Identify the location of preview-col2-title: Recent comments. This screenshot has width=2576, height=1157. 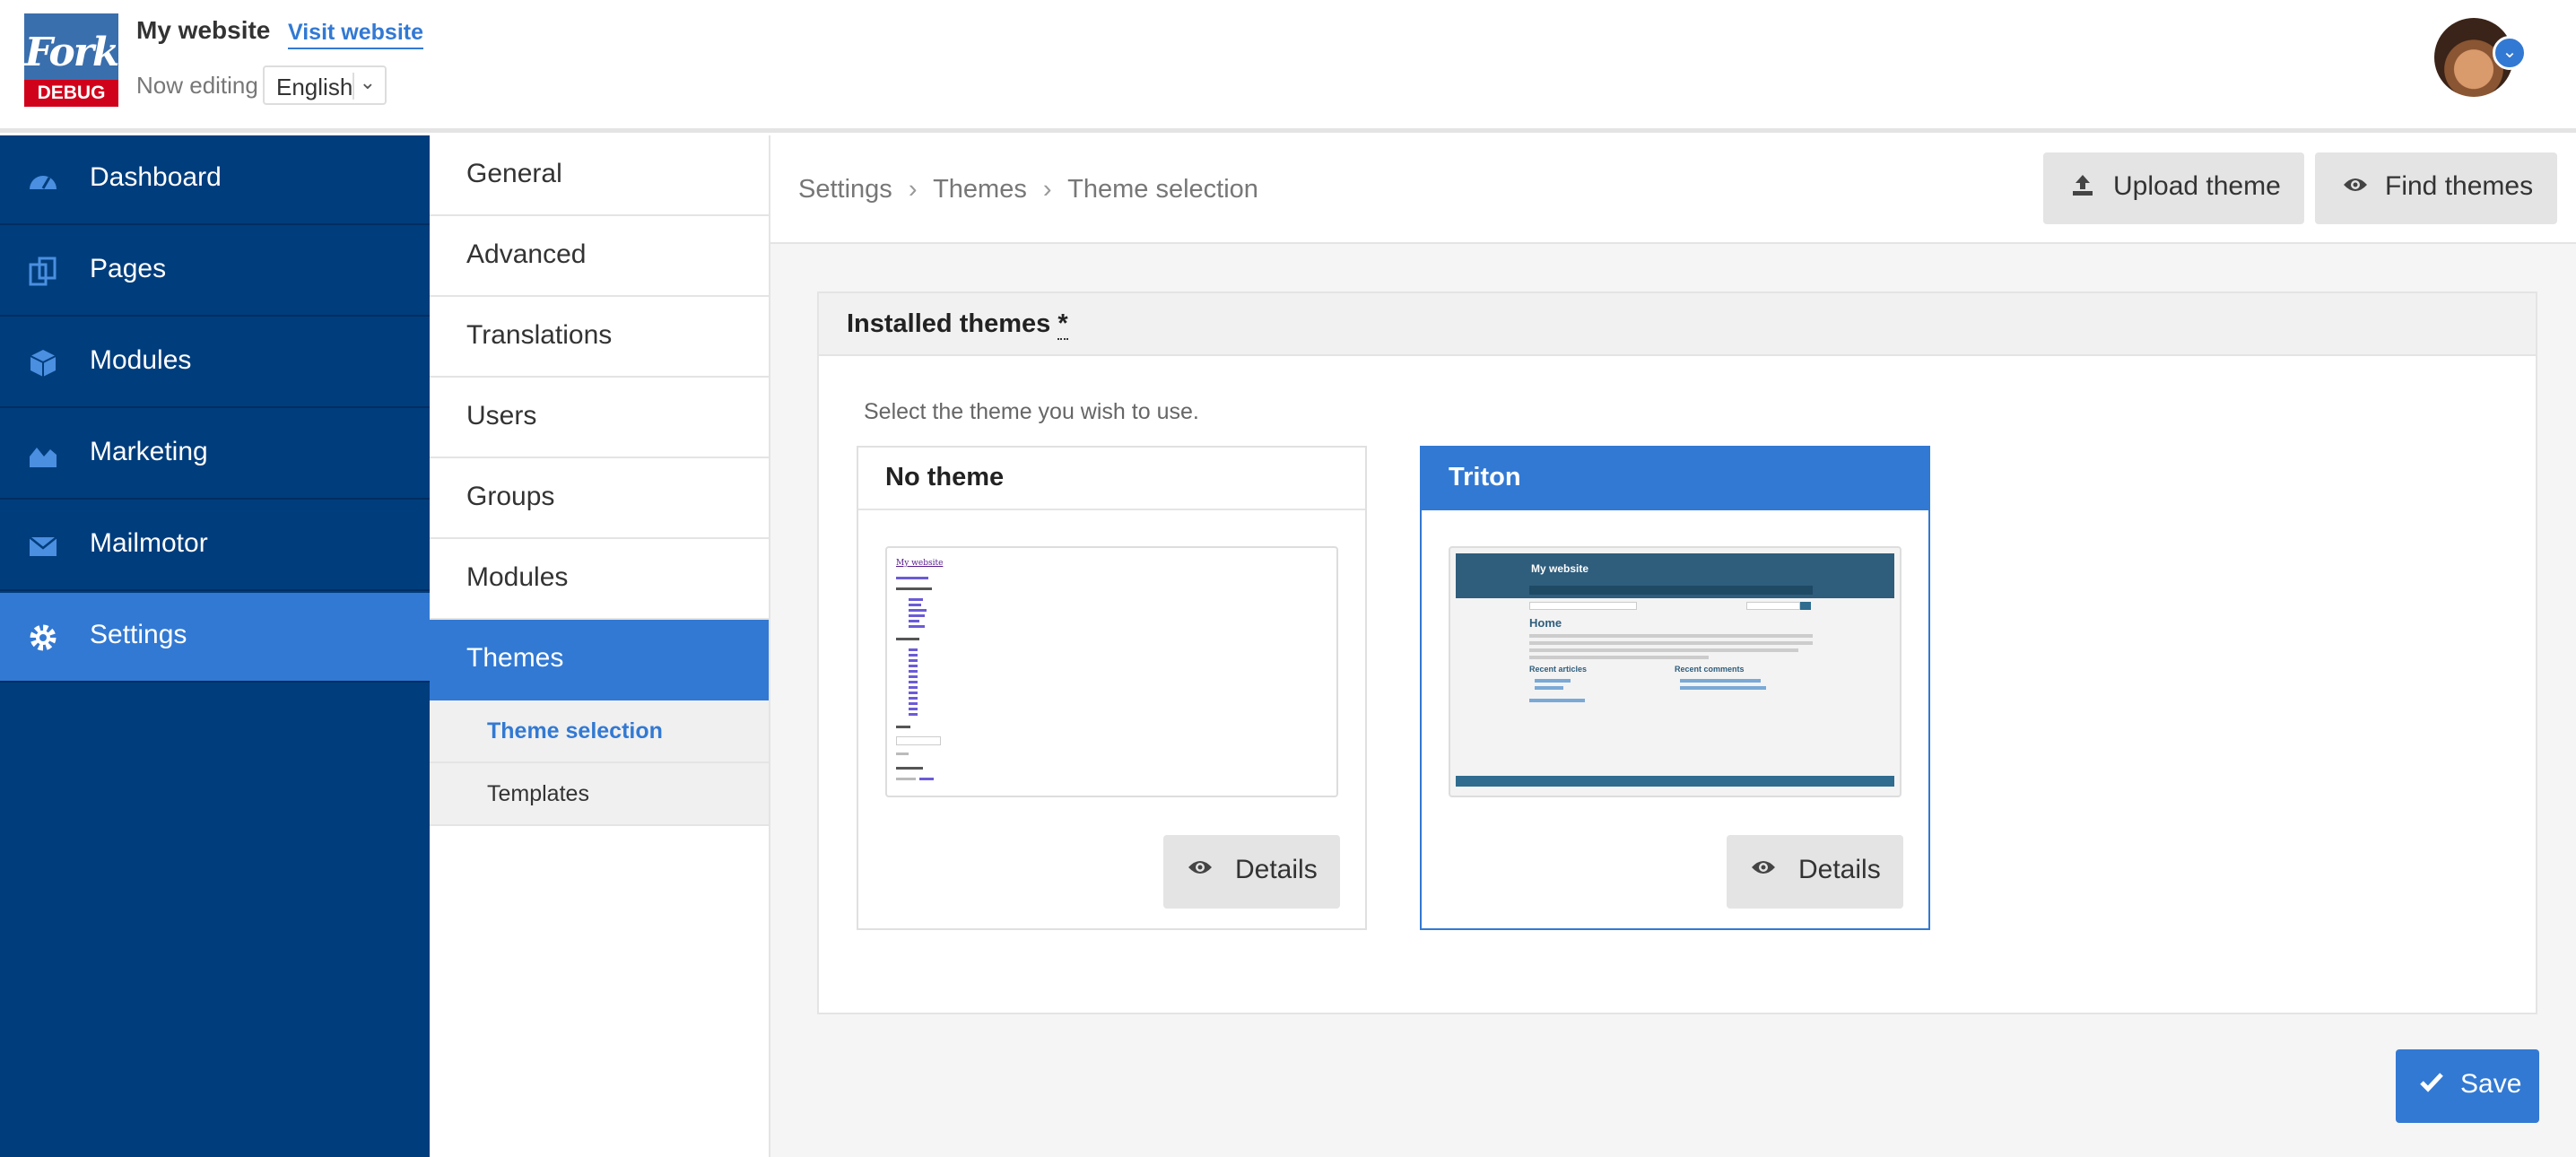
(1710, 669).